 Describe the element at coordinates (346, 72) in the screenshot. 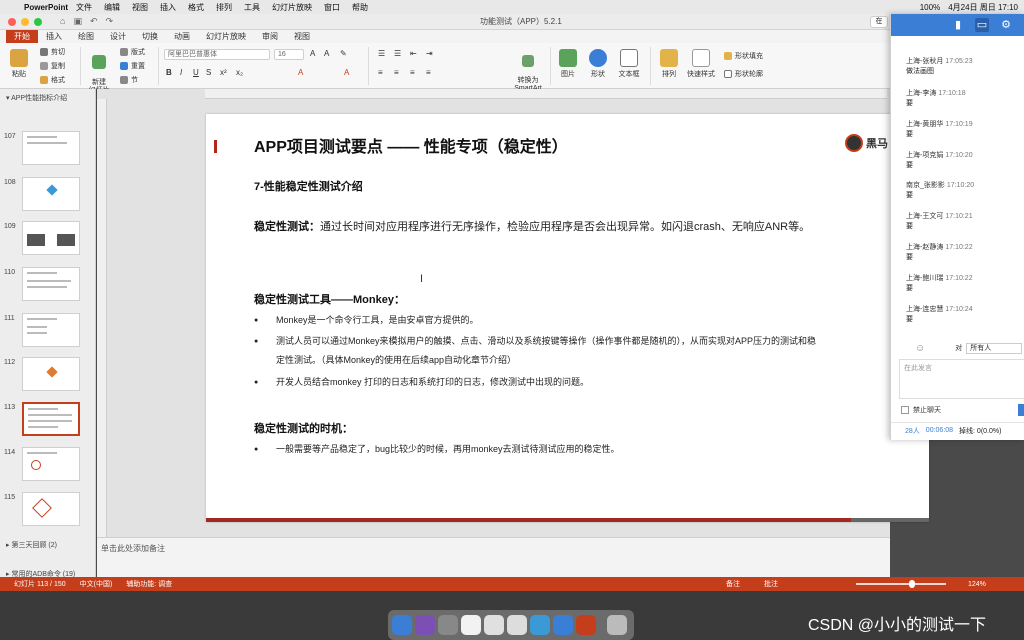

I see `font-color-icon: A` at that location.